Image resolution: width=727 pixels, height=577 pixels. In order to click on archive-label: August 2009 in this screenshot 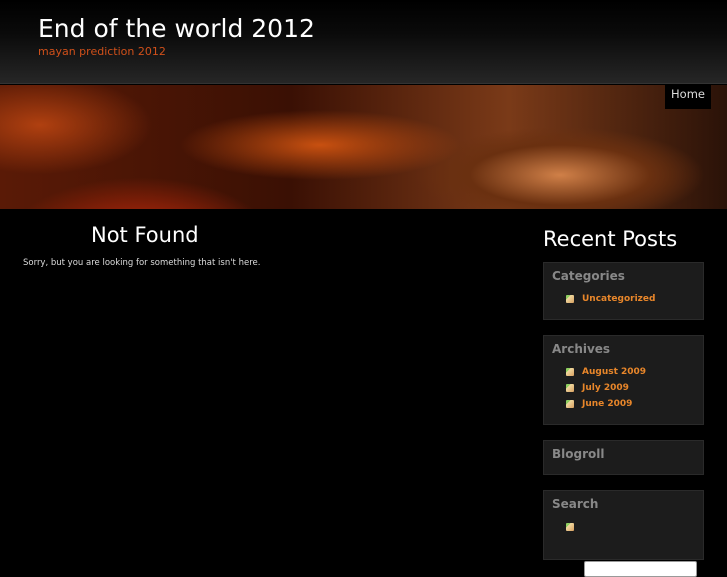, I will do `click(614, 372)`.